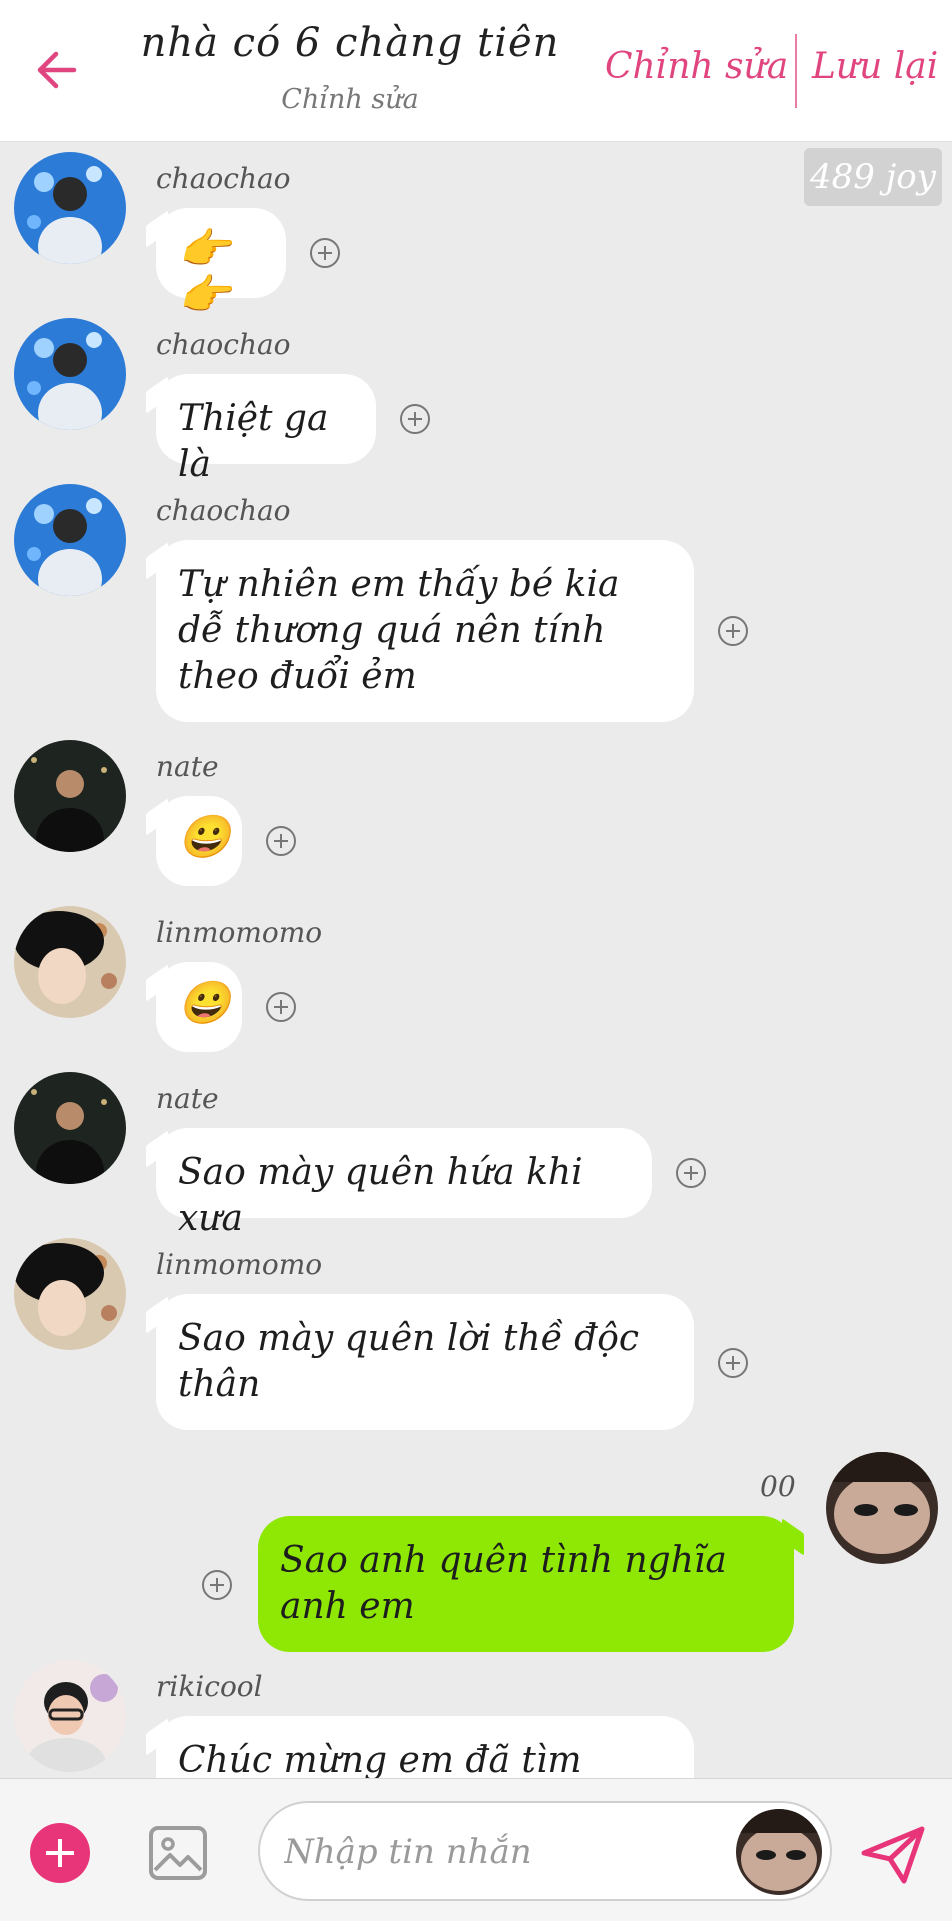  I want to click on chat-subtitle: Chỉnh sửa, so click(350, 99).